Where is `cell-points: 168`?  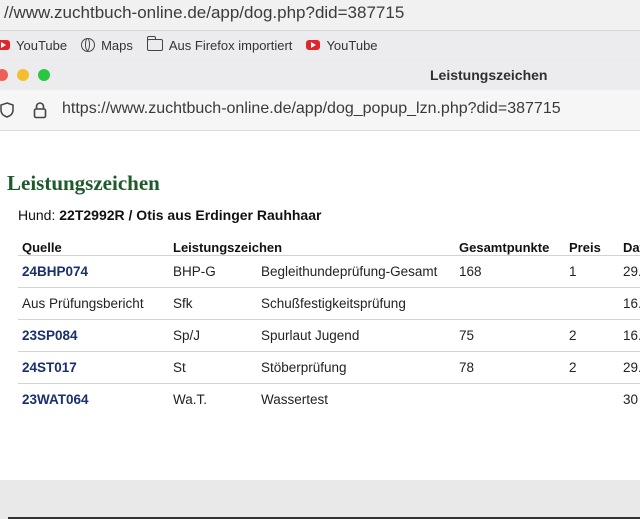
cell-points: 168 is located at coordinates (510, 271).